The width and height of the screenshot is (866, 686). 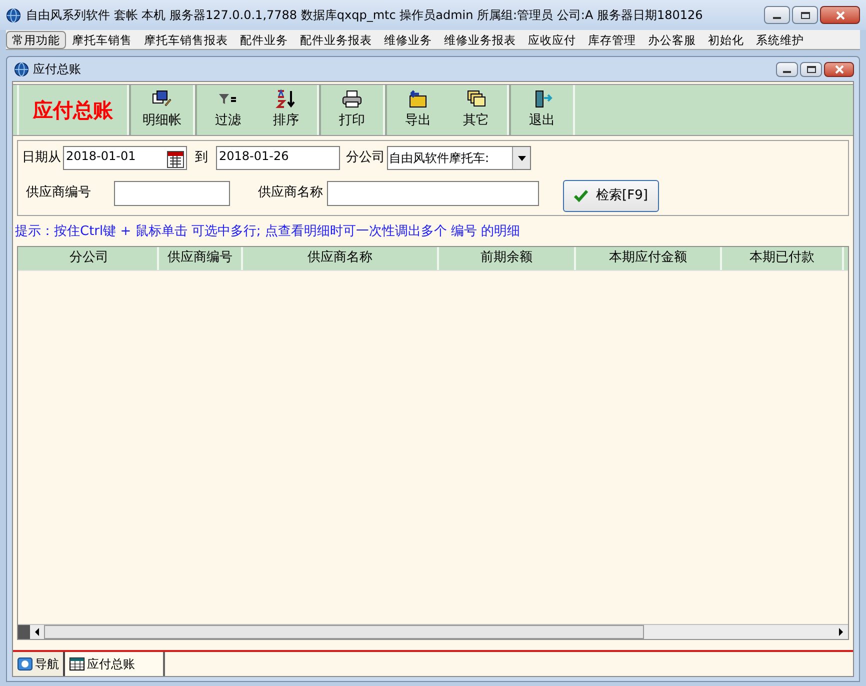 I want to click on printer-icon, so click(x=352, y=99).